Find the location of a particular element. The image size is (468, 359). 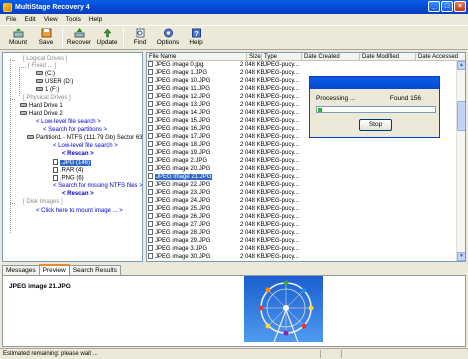

recover-button: Recover is located at coordinates (79, 36).